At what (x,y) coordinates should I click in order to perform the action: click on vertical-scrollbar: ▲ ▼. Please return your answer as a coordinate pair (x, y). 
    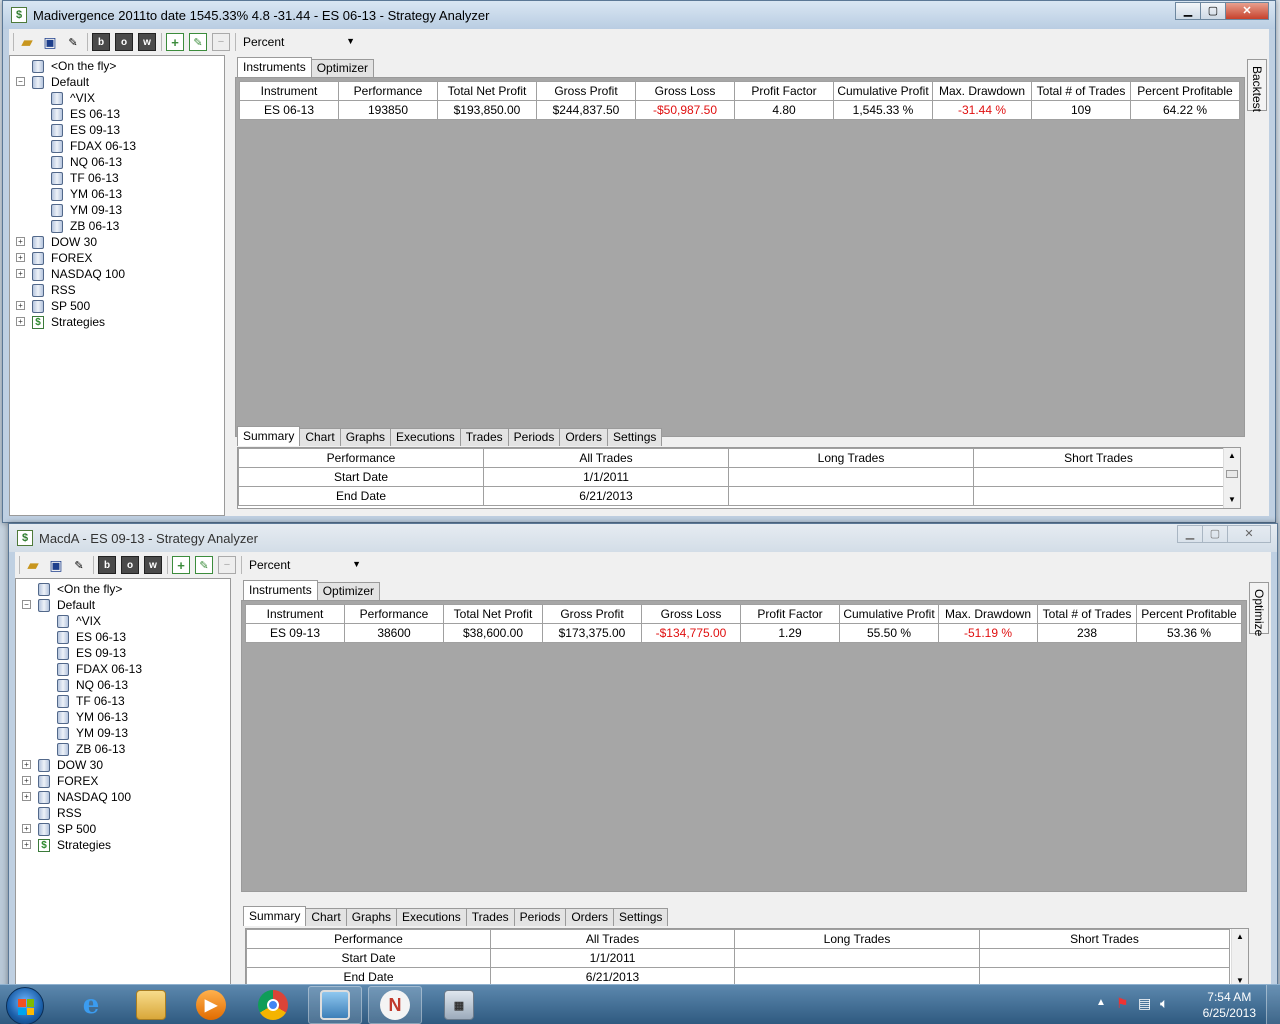
    Looking at the image, I should click on (1239, 959).